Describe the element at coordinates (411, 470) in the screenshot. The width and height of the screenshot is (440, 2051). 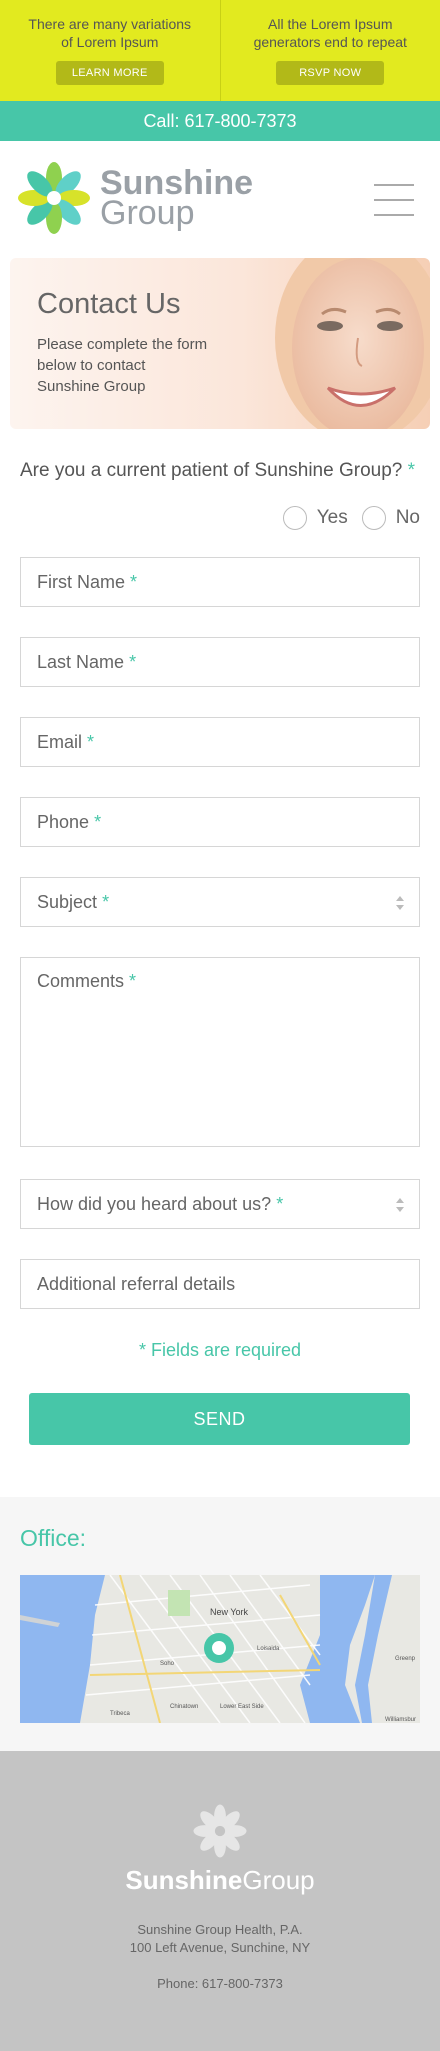
I see `required-asterisk: *` at that location.